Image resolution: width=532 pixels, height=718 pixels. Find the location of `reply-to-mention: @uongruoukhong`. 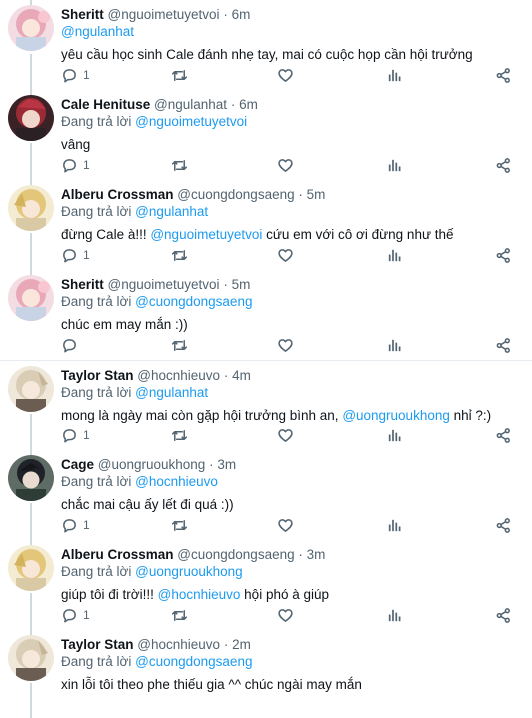

reply-to-mention: @uongruoukhong is located at coordinates (189, 571).